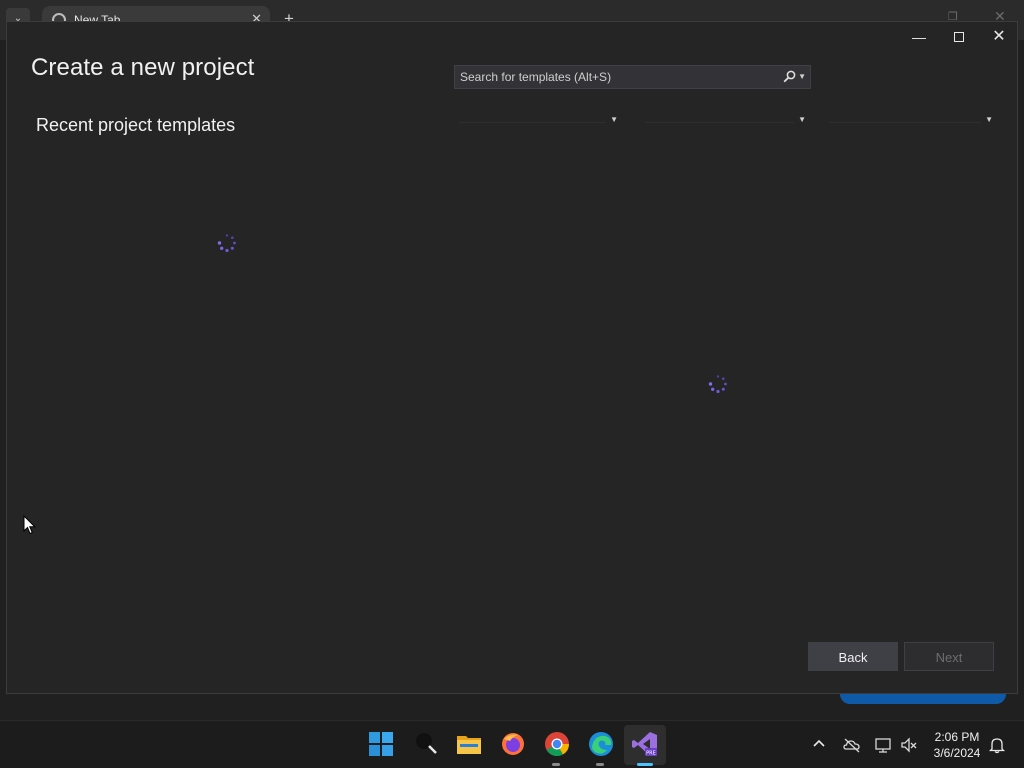 The height and width of the screenshot is (768, 1024). I want to click on firefox-icon, so click(513, 744).